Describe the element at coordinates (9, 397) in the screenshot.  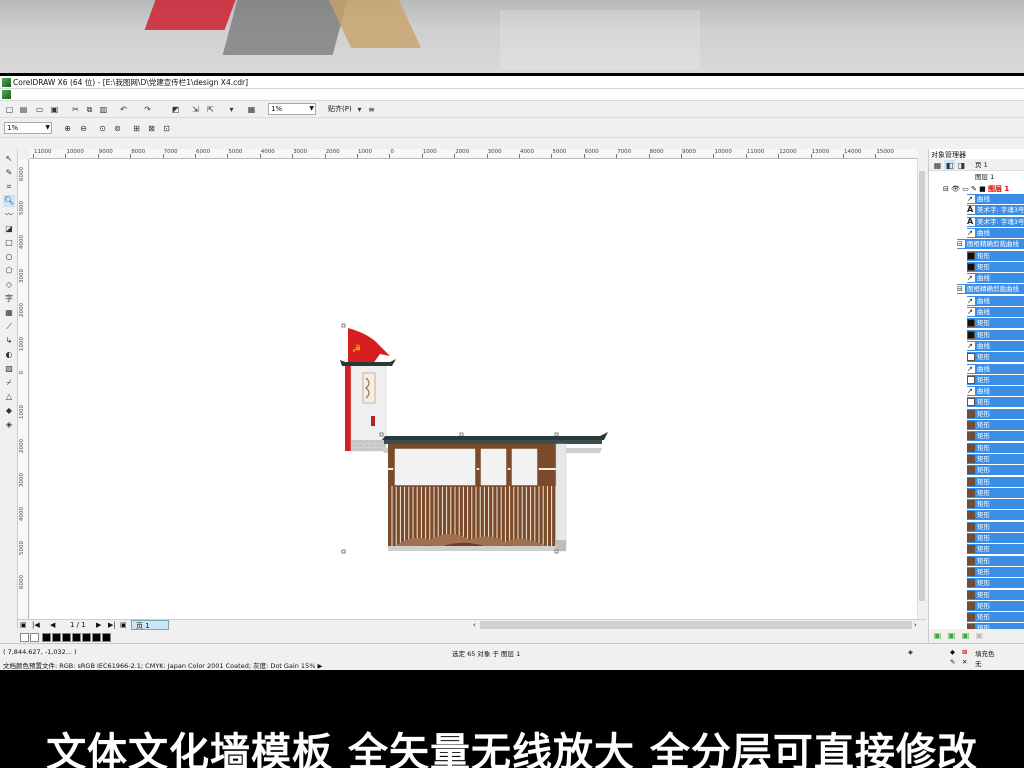
I see `outline-pen-icon: △` at that location.